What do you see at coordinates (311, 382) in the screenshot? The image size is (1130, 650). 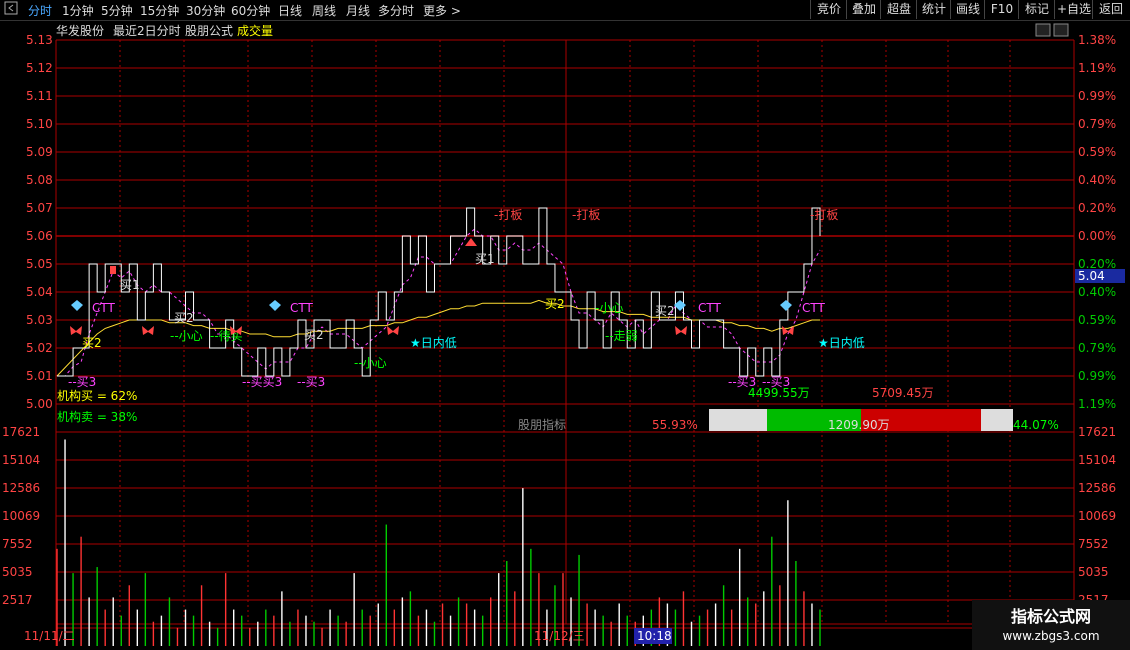 I see `buy3-label-2: --买3` at bounding box center [311, 382].